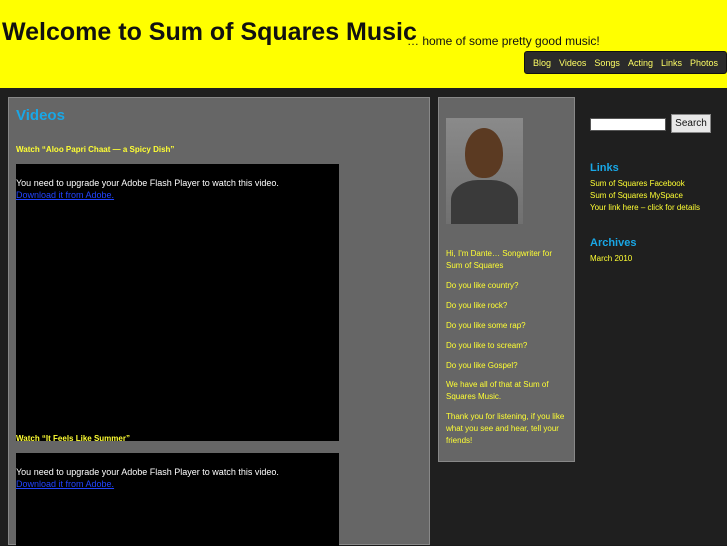 This screenshot has width=727, height=546. I want to click on search-input, so click(628, 124).